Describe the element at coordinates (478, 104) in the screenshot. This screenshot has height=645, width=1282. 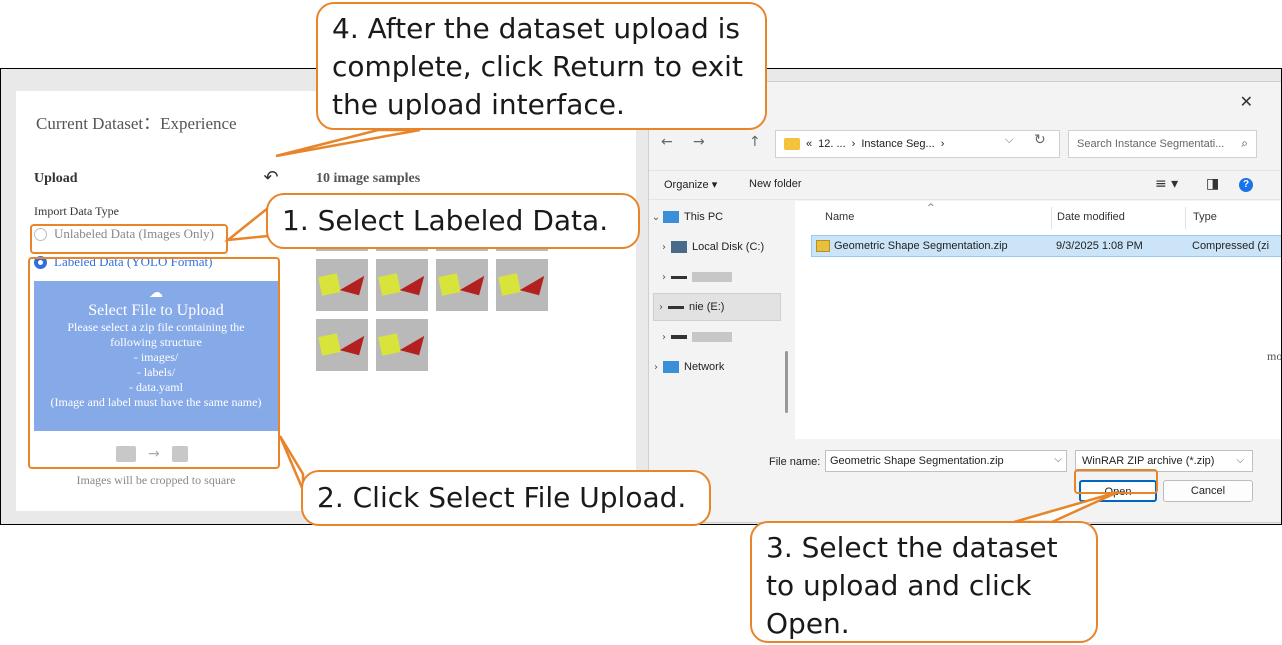
I see `callout-line: the upload interface.` at that location.